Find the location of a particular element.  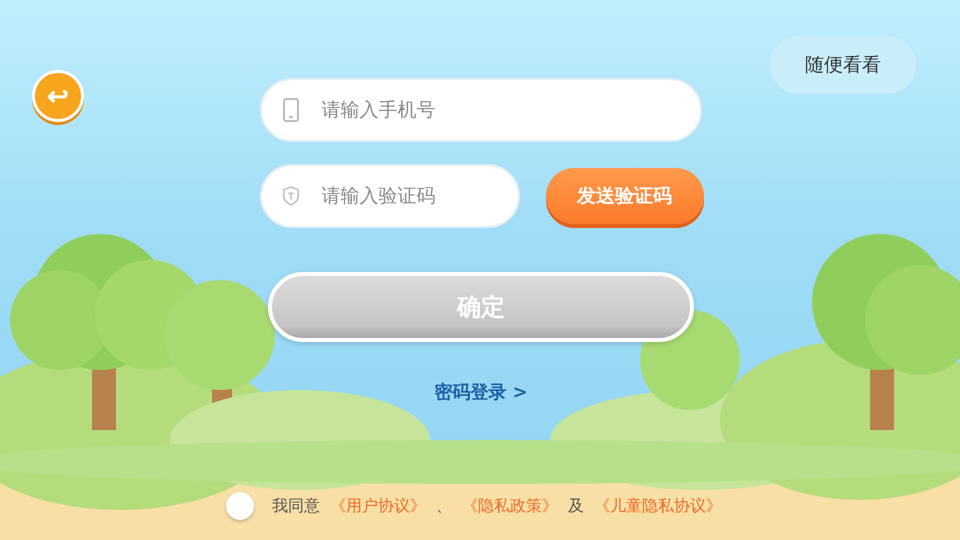

agreement-link: 《儿童隐私协议》 is located at coordinates (658, 506).